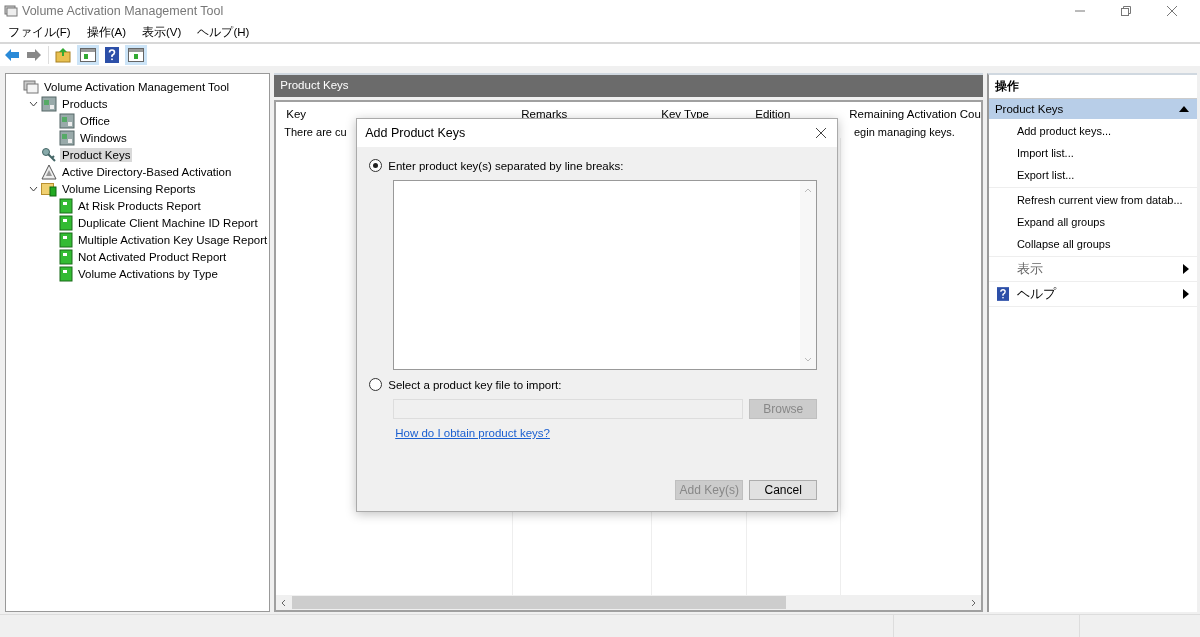 Image resolution: width=1200 pixels, height=637 pixels. I want to click on window-title: Volume Activation Management Tool, so click(123, 11).